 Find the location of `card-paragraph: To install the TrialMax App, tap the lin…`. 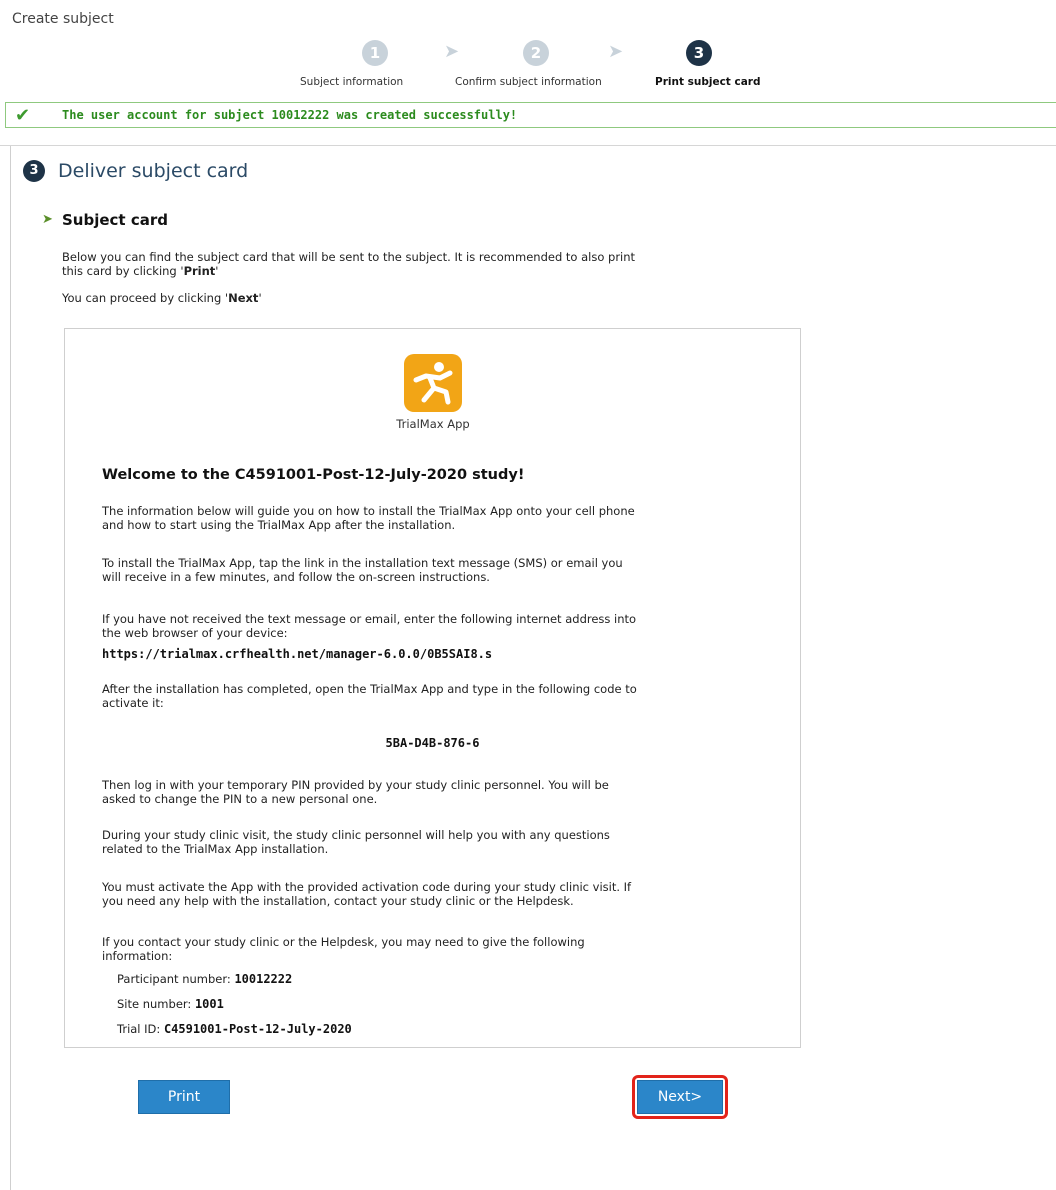

card-paragraph: To install the TrialMax App, tap the lin… is located at coordinates (362, 570).